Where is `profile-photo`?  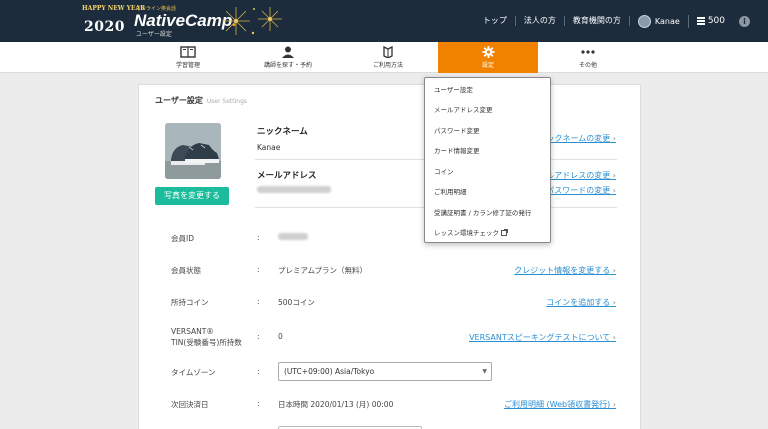
profile-photo is located at coordinates (193, 151).